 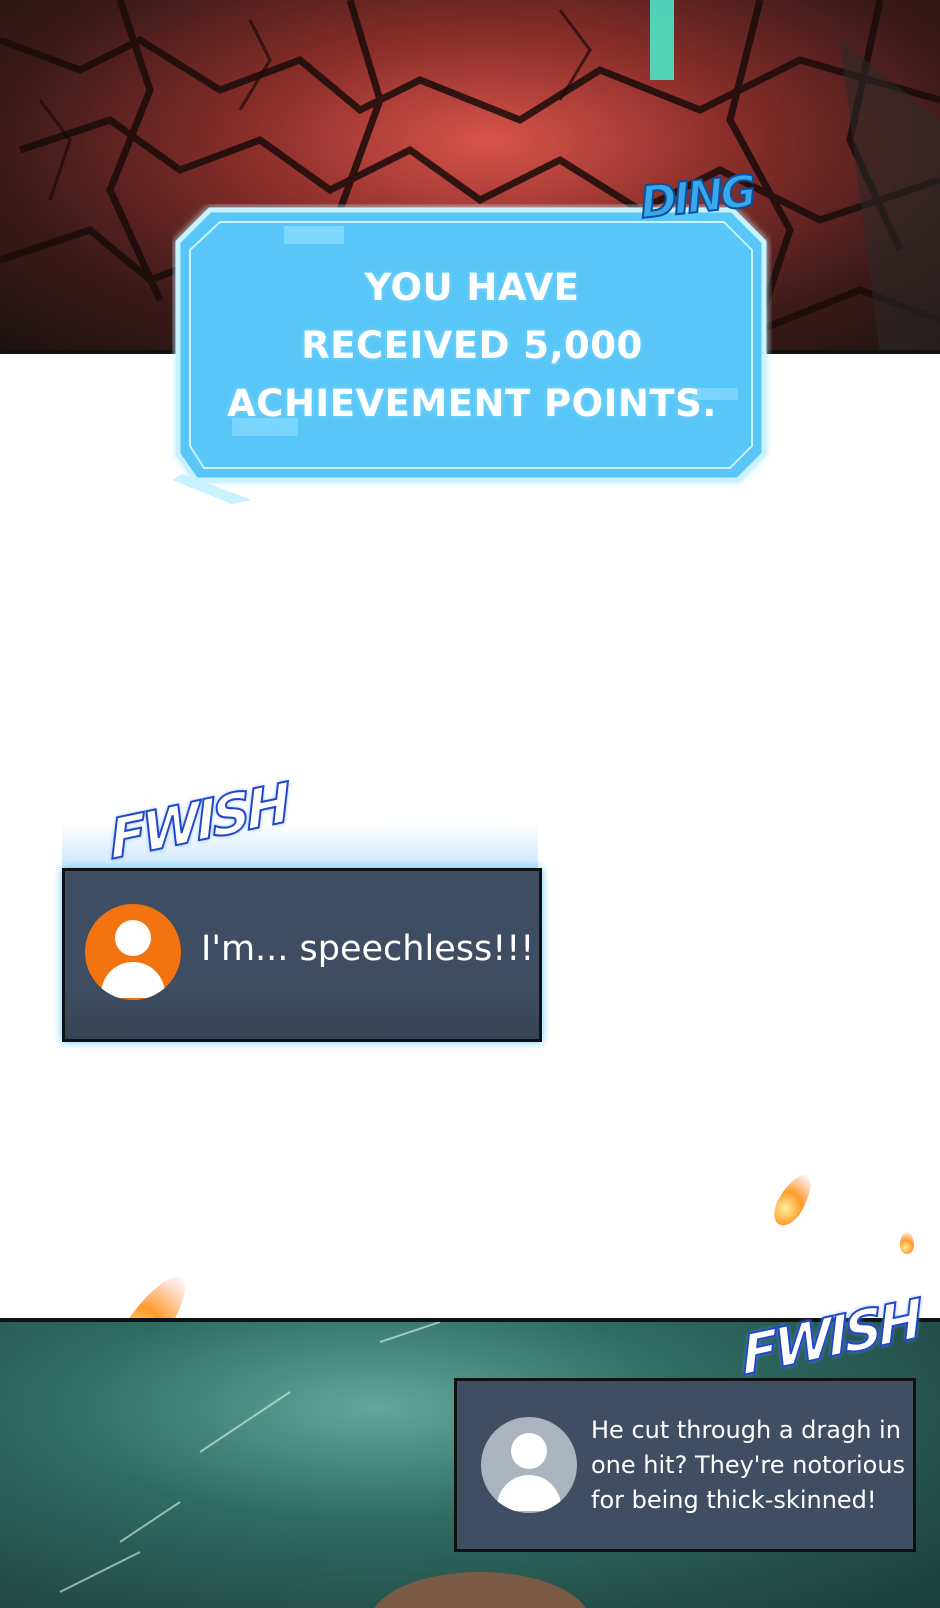 What do you see at coordinates (368, 949) in the screenshot?
I see `chat-message-text: I'm... speechless!!!` at bounding box center [368, 949].